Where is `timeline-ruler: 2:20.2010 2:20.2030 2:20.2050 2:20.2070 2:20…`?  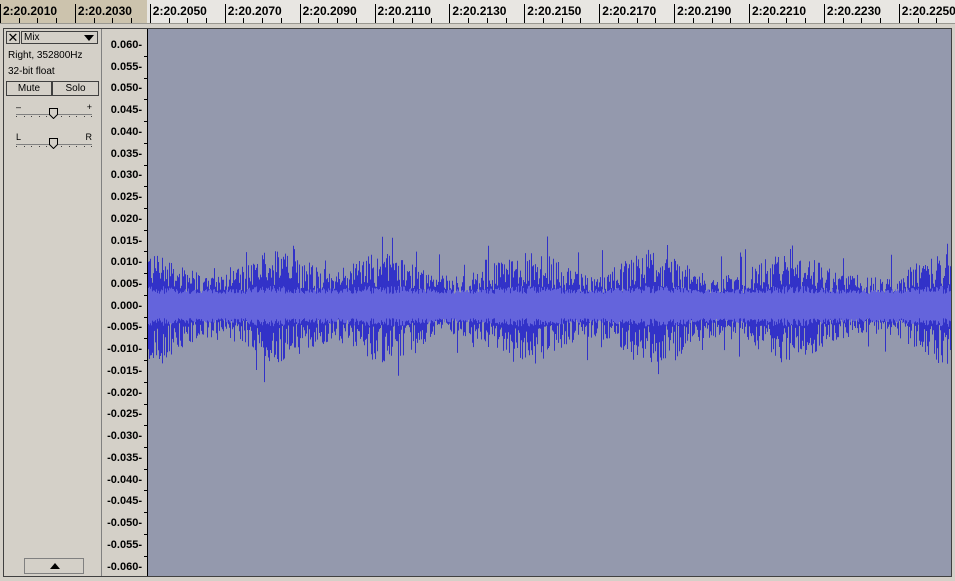 timeline-ruler: 2:20.2010 2:20.2030 2:20.2050 2:20.2070 2:20… is located at coordinates (477, 12).